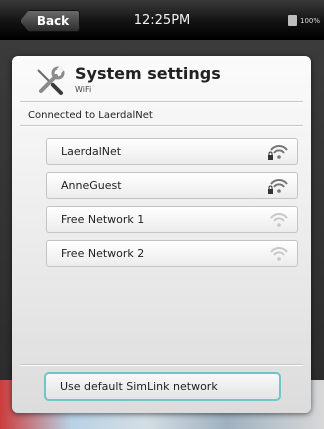  Describe the element at coordinates (90, 115) in the screenshot. I see `connection-status: Connected to LaerdalNet` at that location.